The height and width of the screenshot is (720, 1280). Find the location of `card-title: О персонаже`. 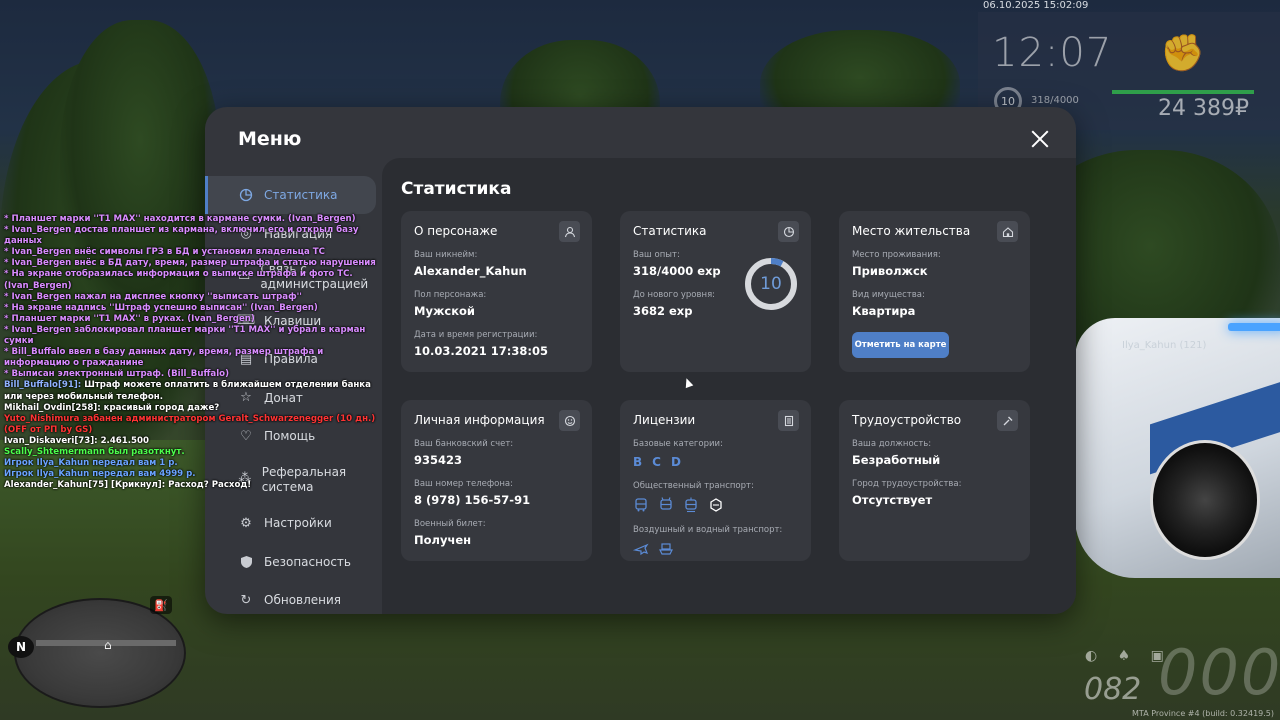

card-title: О персонаже is located at coordinates (456, 231).